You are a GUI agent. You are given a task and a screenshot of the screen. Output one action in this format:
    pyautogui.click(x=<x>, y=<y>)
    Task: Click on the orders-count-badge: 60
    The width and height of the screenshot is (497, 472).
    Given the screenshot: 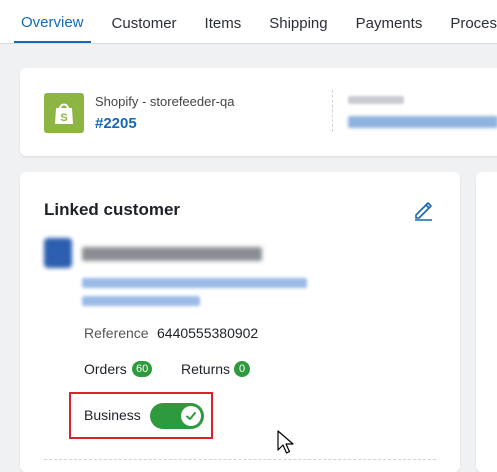 What is the action you would take?
    pyautogui.click(x=142, y=369)
    